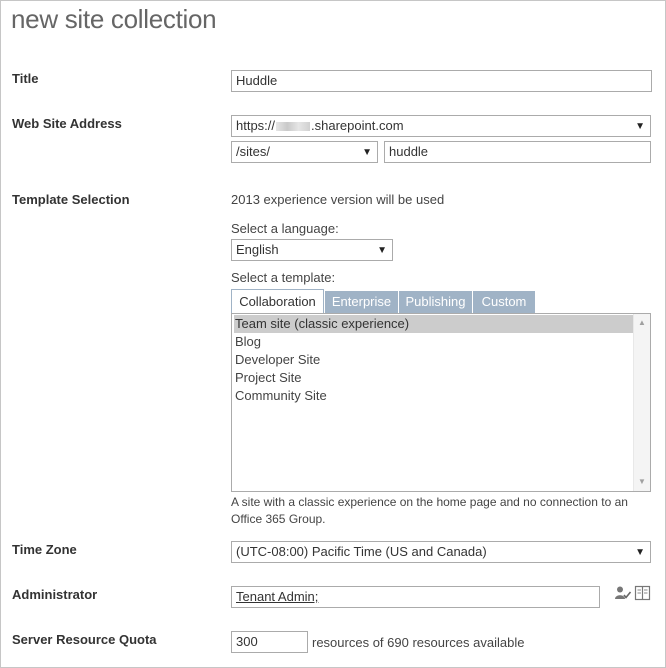 The width and height of the screenshot is (666, 668). Describe the element at coordinates (623, 594) in the screenshot. I see `person-check-icon` at that location.